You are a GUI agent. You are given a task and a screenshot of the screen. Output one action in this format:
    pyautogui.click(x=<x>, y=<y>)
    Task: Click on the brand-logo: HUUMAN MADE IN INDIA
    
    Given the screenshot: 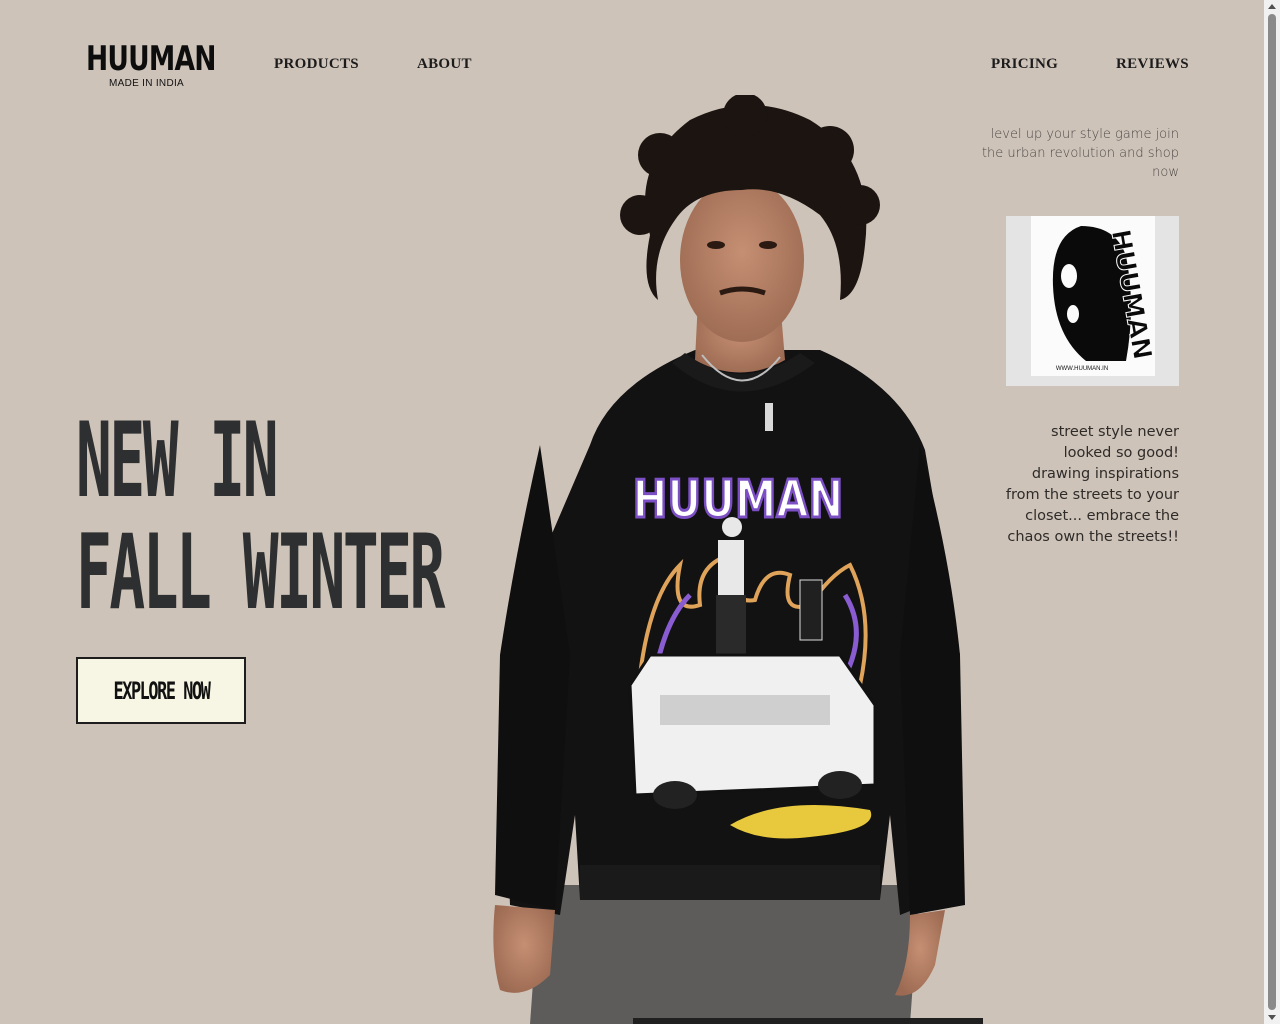 What is the action you would take?
    pyautogui.click(x=151, y=65)
    